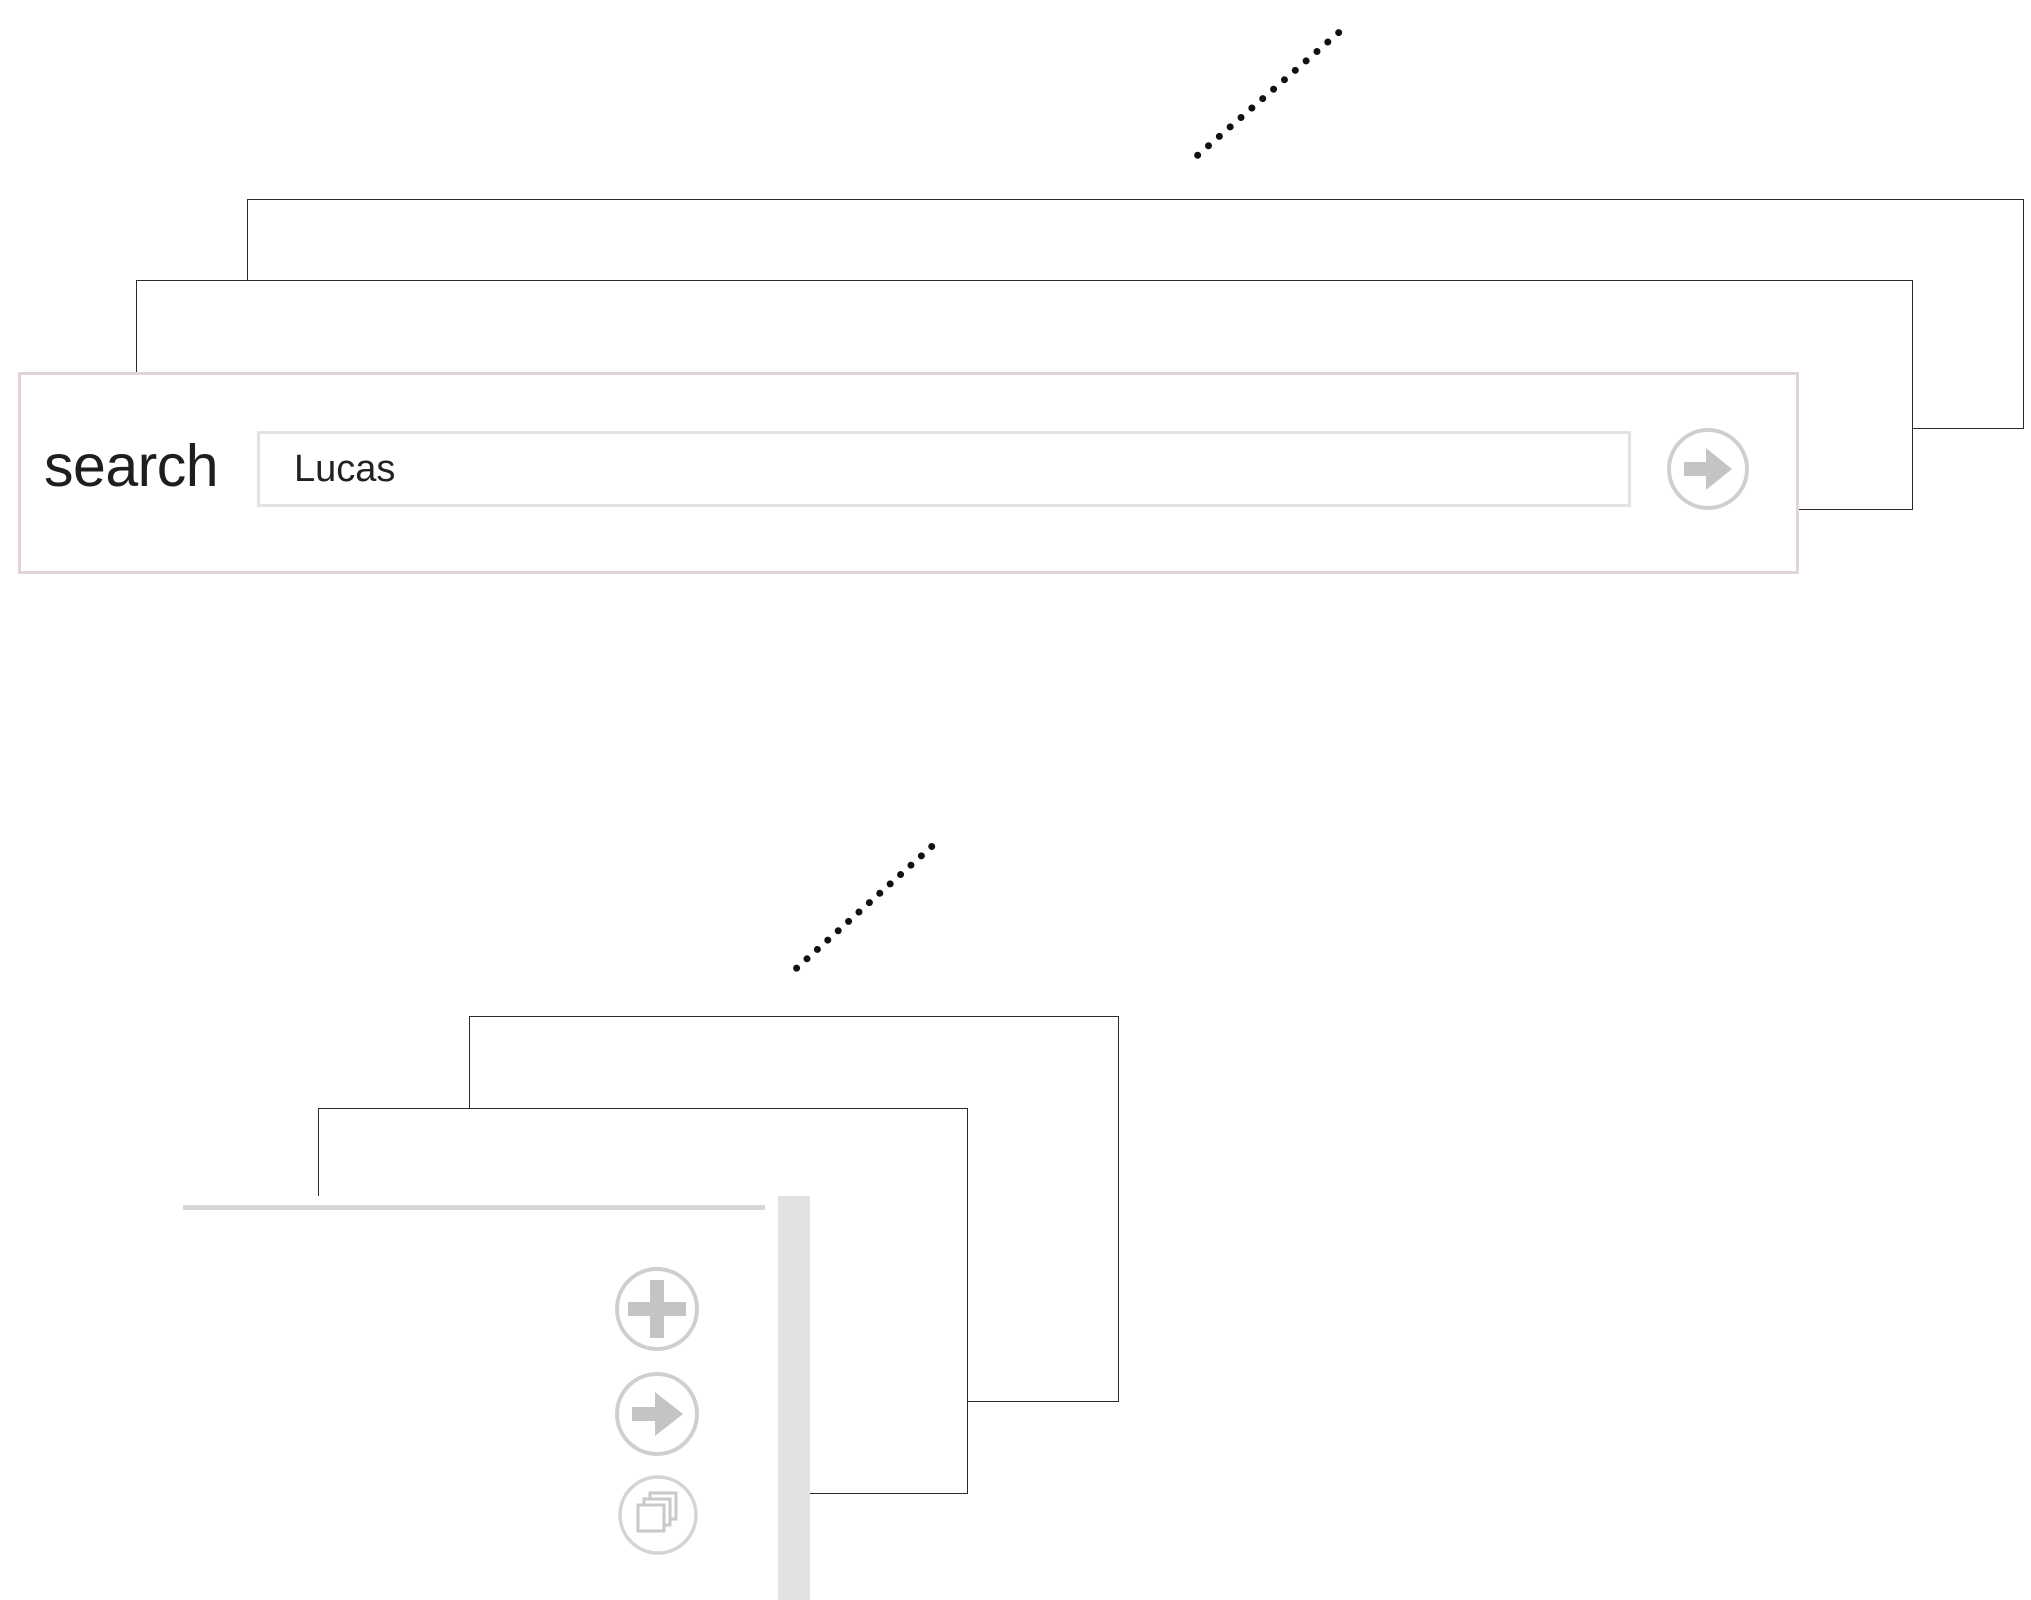 Image resolution: width=2031 pixels, height=1600 pixels. I want to click on next-button, so click(657, 1414).